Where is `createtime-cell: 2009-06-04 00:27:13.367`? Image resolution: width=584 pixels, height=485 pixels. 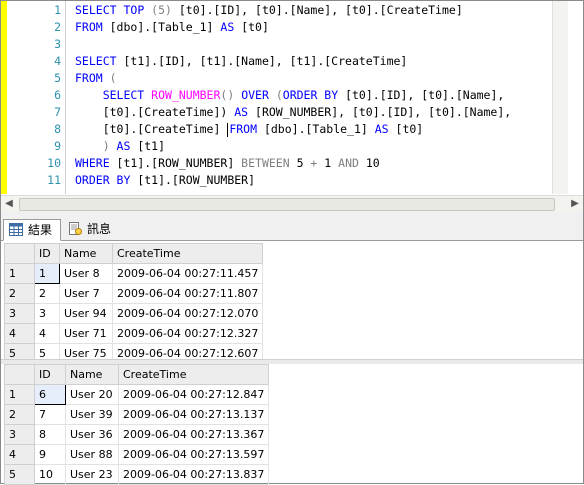 createtime-cell: 2009-06-04 00:27:13.367 is located at coordinates (193, 434).